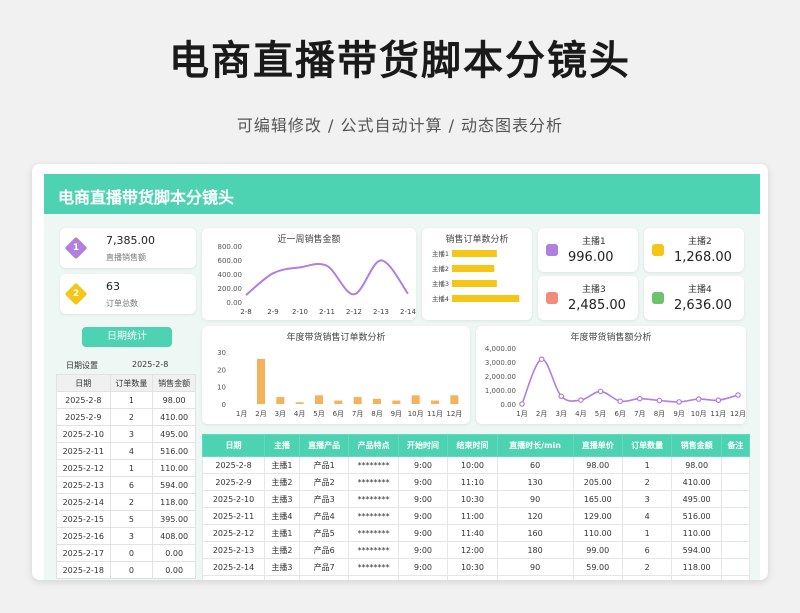 This screenshot has width=800, height=613. I want to click on table-cell: 11:40, so click(472, 533).